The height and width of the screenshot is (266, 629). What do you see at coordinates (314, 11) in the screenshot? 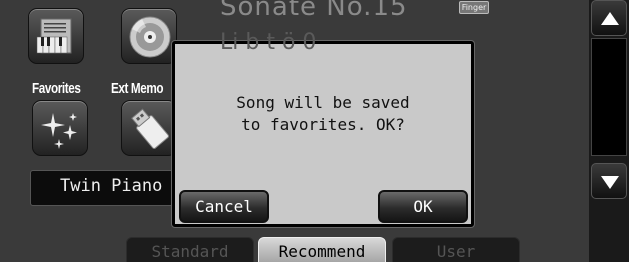
I see `song-title: Sonate No.15` at bounding box center [314, 11].